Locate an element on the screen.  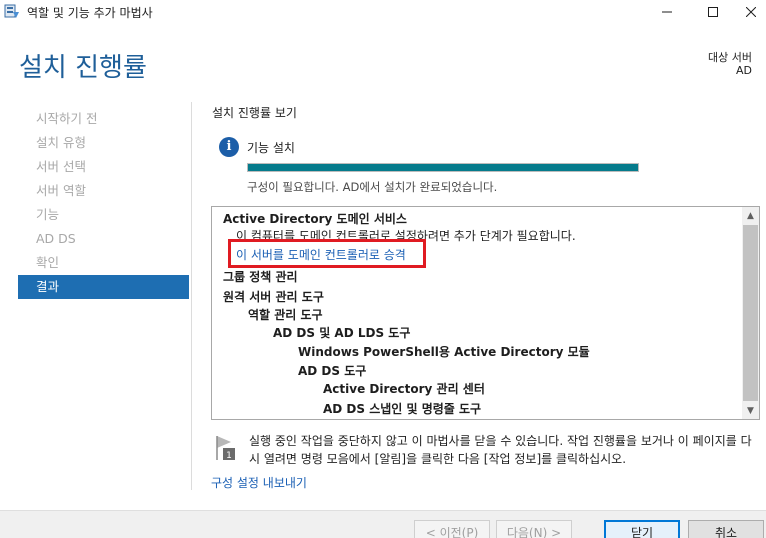
nav-divider is located at coordinates (191, 296).